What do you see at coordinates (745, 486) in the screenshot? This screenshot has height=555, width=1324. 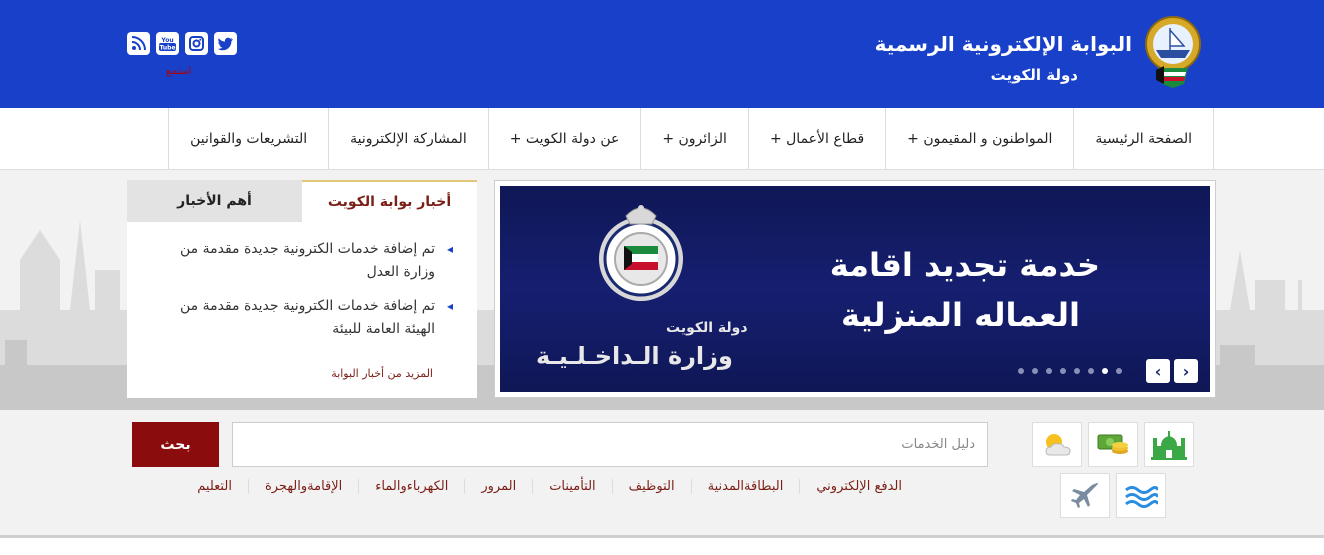 I see `quick-link-civil-id: البطاقةالمدنية` at bounding box center [745, 486].